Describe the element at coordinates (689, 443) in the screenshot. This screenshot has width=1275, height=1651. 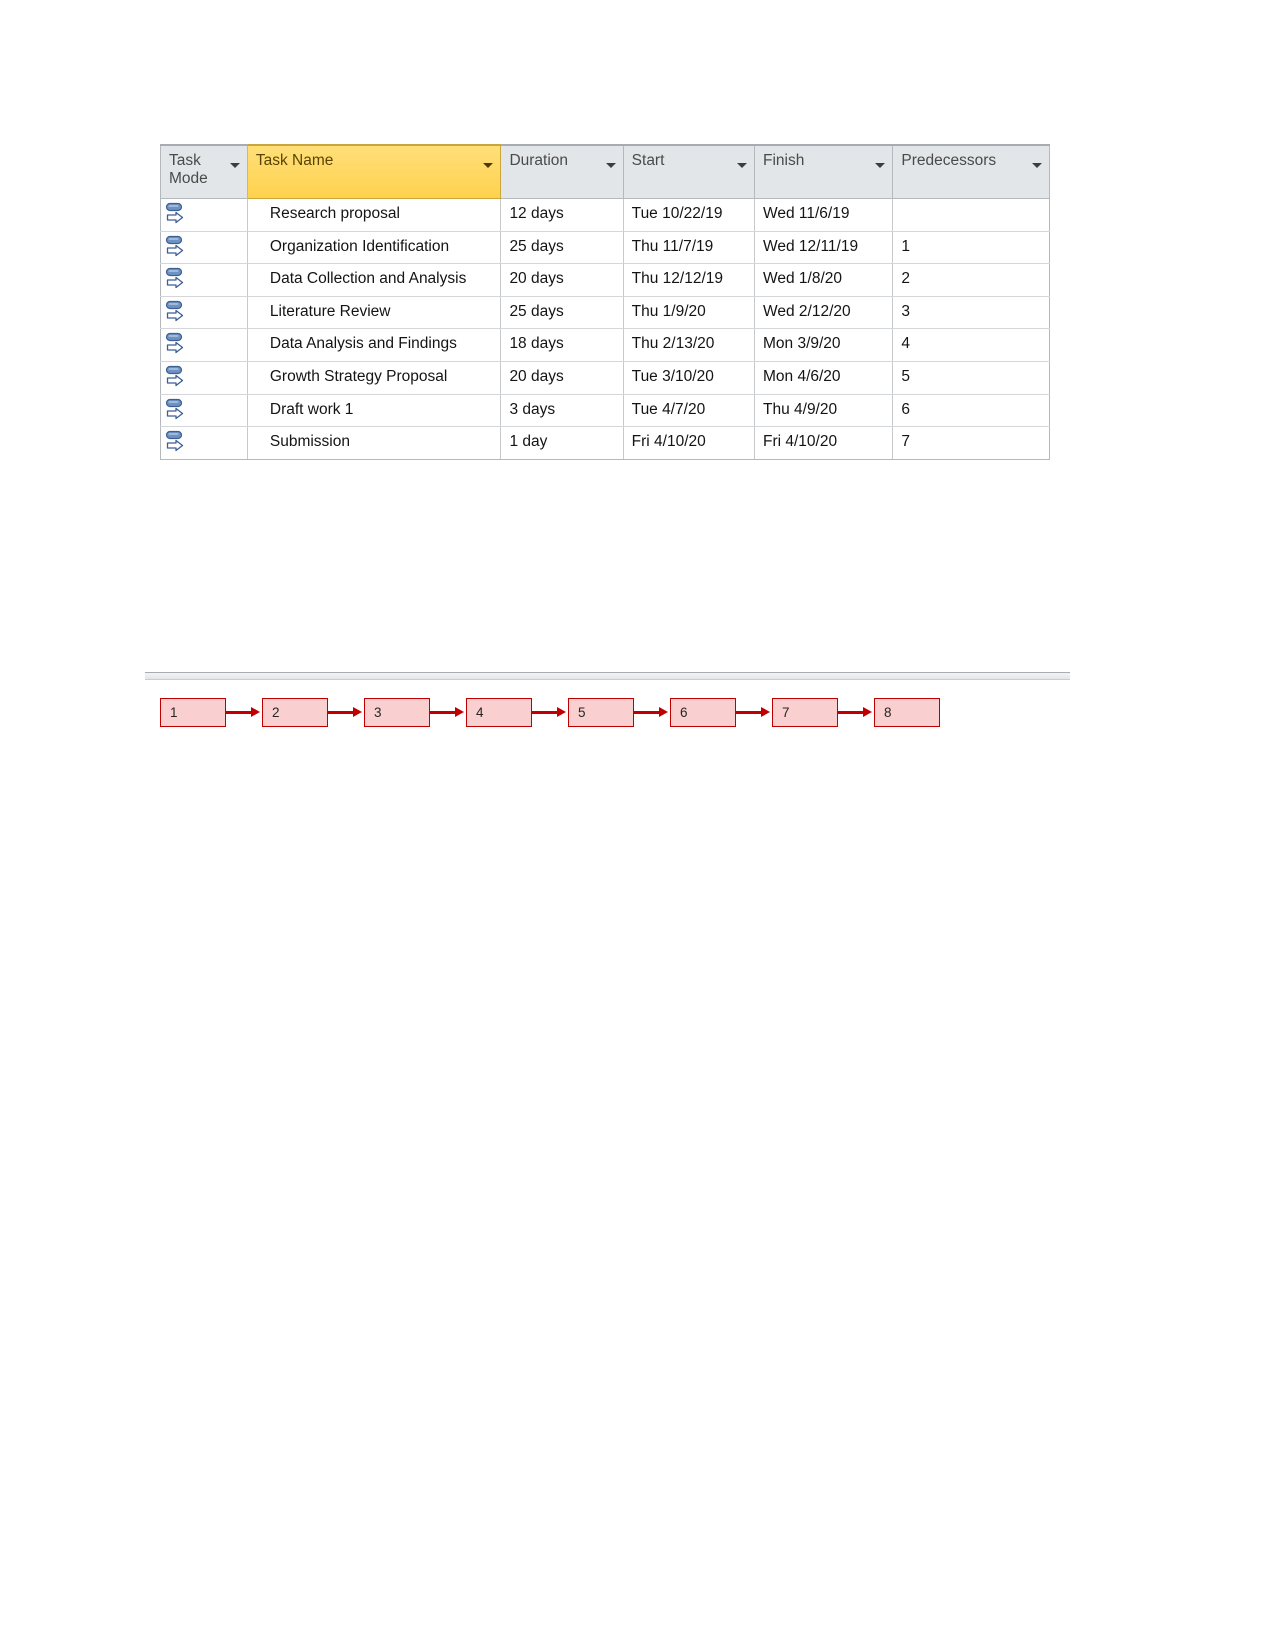
I see `cell-start: Fri 4/10/20` at that location.